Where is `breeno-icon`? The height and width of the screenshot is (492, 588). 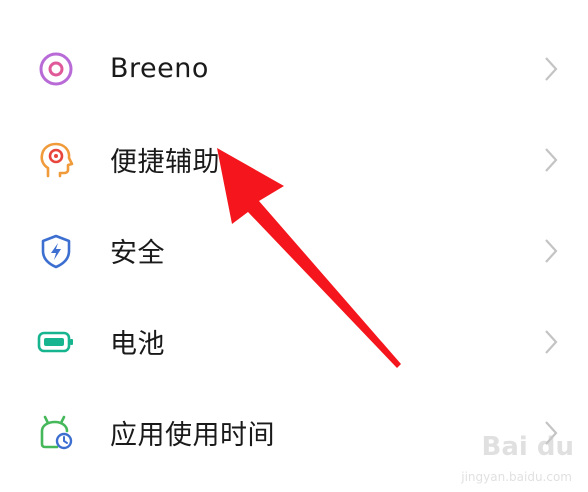 breeno-icon is located at coordinates (56, 69).